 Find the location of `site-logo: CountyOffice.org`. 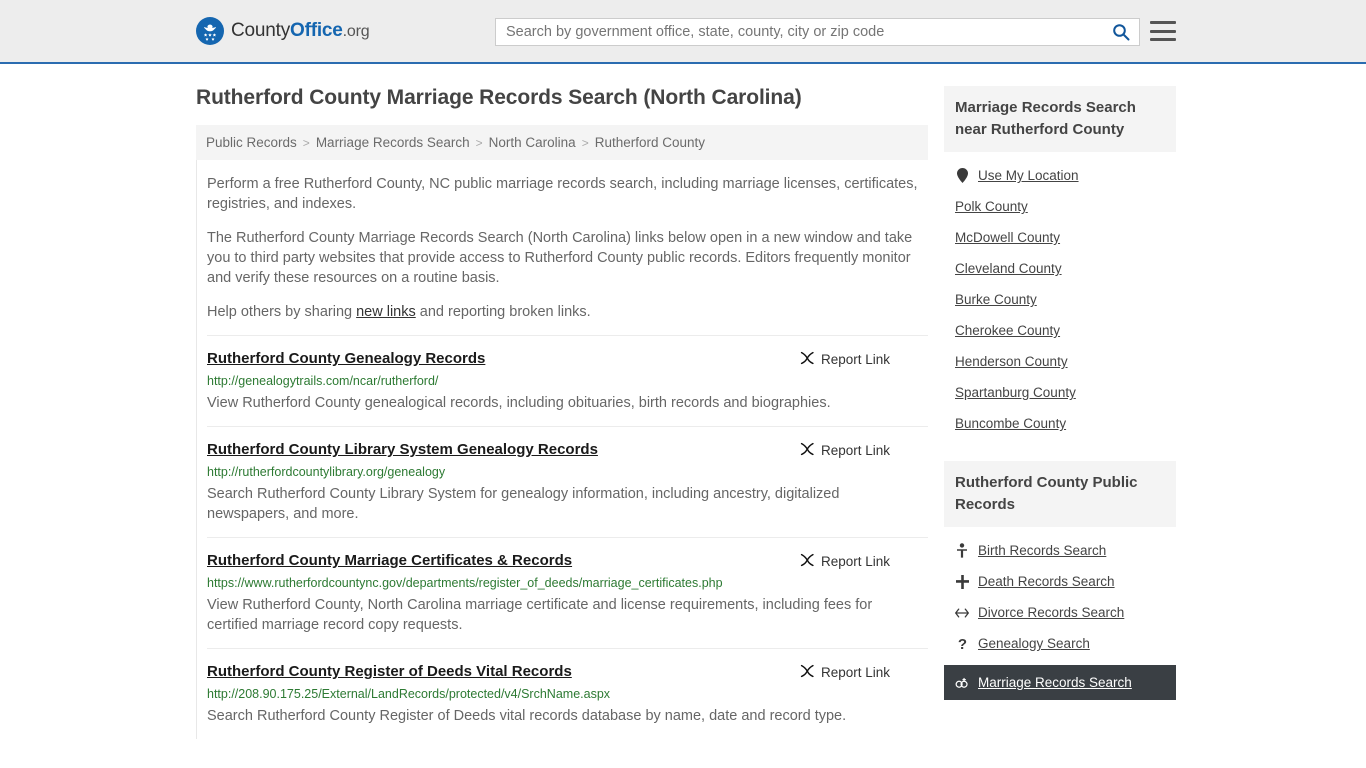

site-logo: CountyOffice.org is located at coordinates (283, 31).